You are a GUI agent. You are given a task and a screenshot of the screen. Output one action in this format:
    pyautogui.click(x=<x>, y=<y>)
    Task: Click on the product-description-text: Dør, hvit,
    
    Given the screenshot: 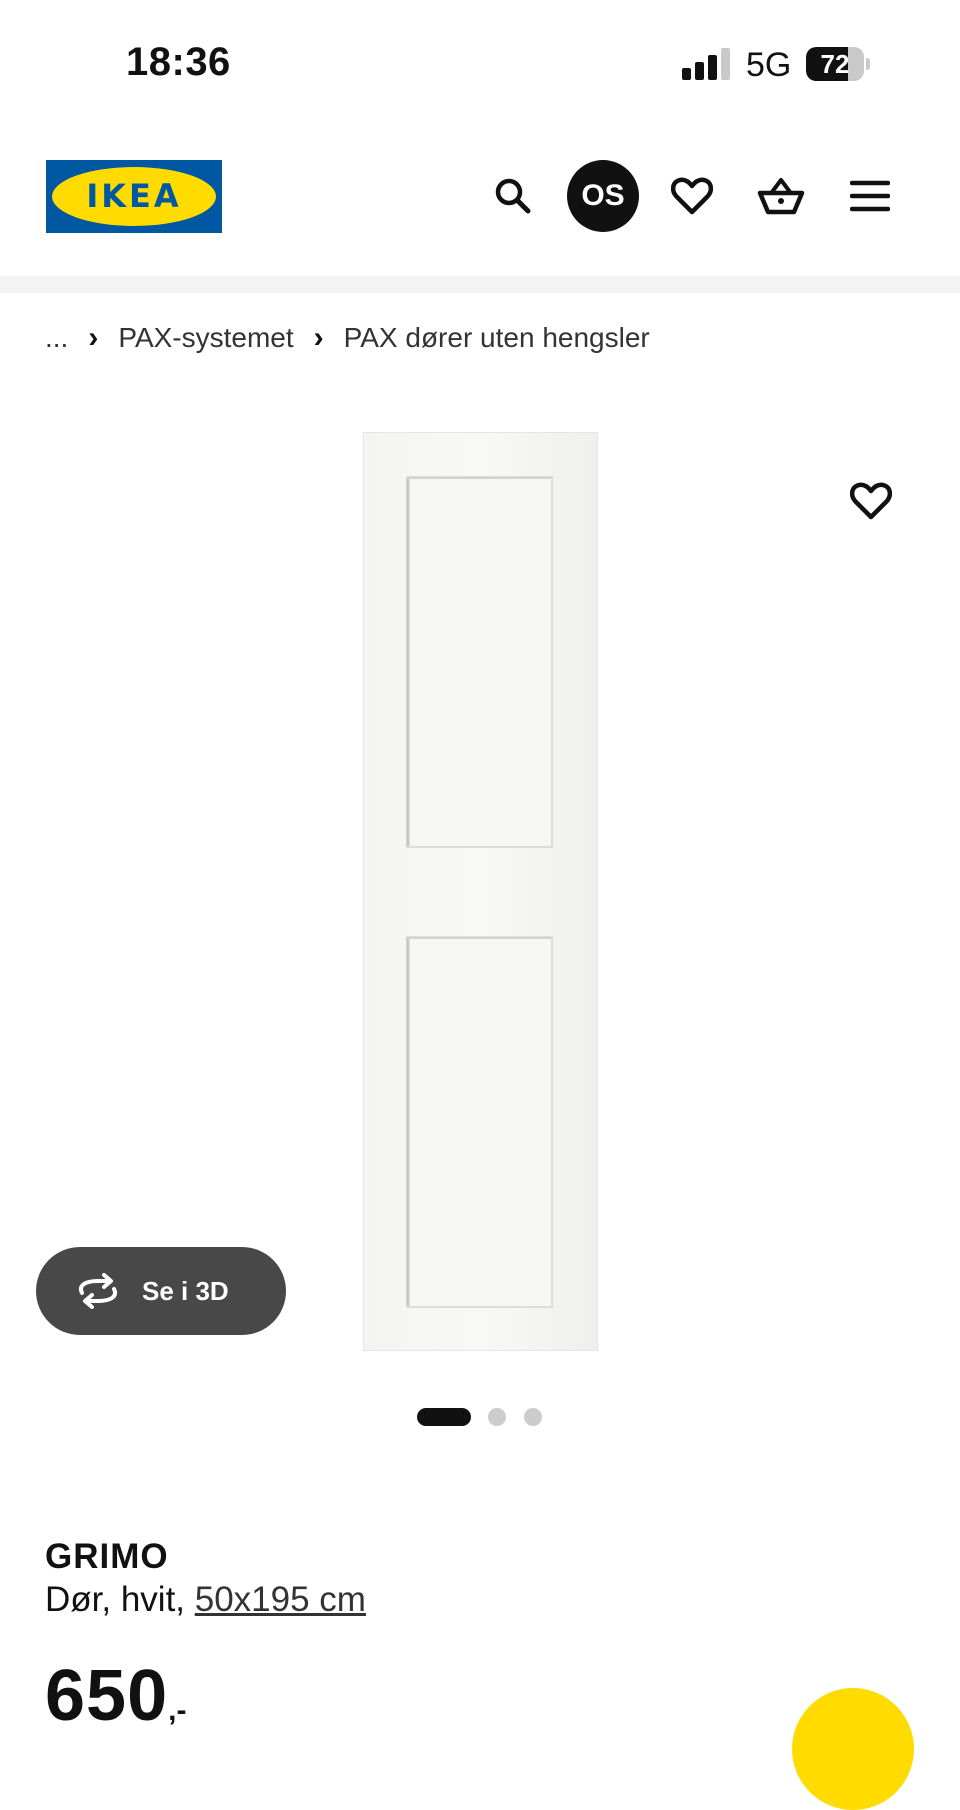 What is the action you would take?
    pyautogui.click(x=120, y=1599)
    